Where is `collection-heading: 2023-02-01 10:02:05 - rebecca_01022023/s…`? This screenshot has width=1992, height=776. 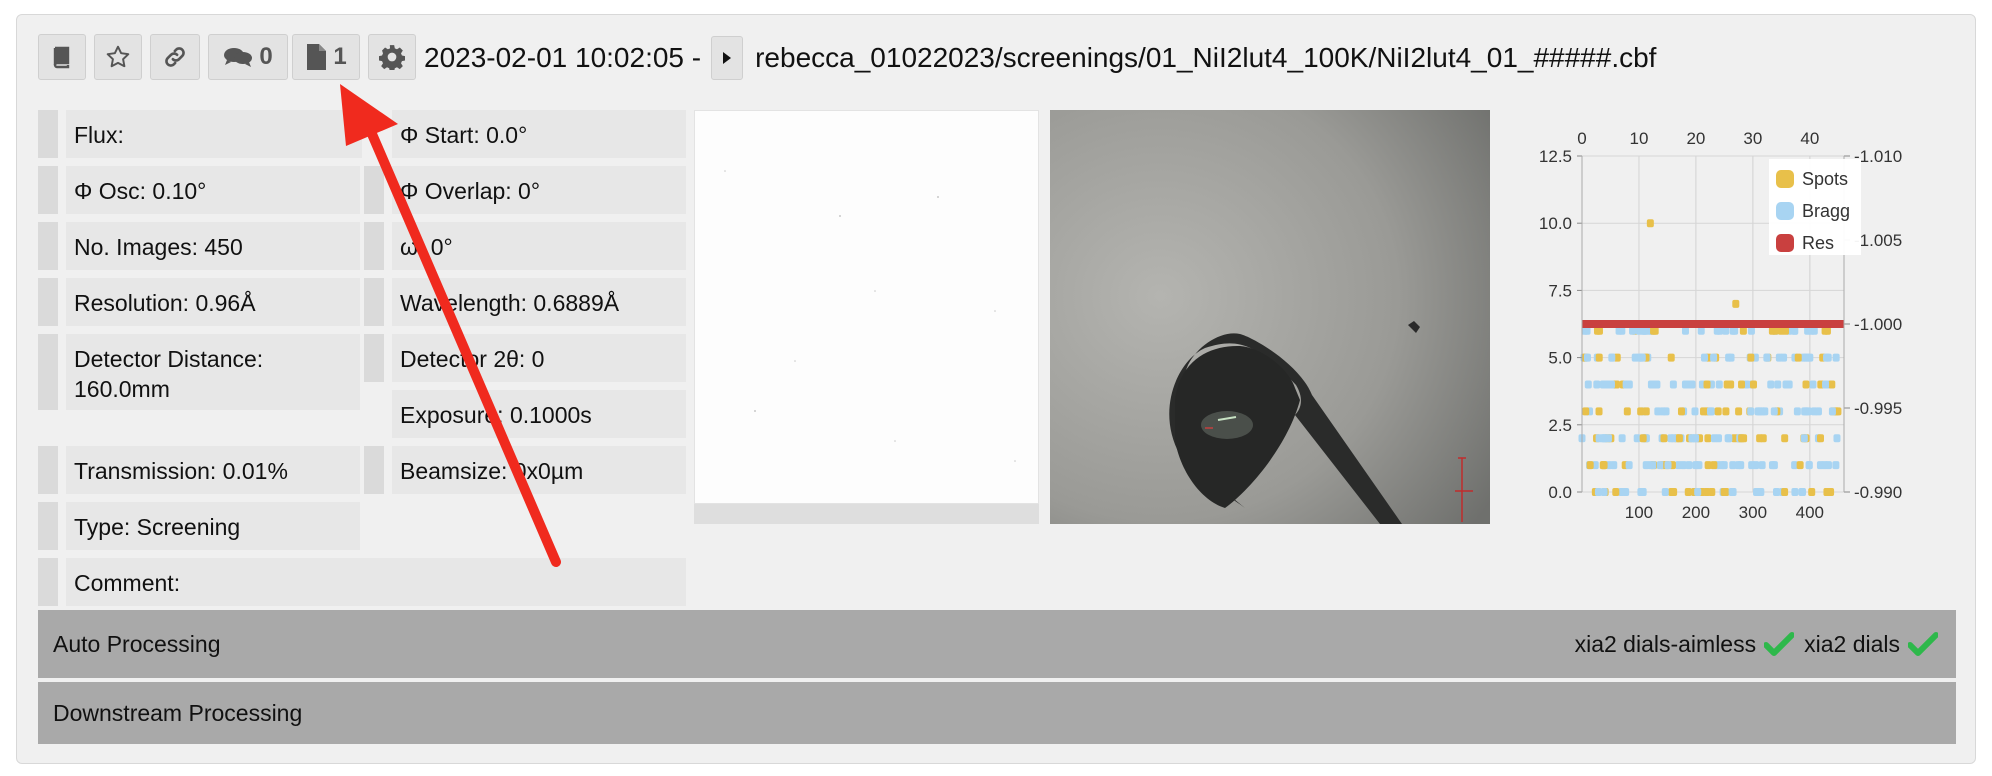
collection-heading: 2023-02-01 10:02:05 - rebecca_01022023/s… is located at coordinates (1040, 58).